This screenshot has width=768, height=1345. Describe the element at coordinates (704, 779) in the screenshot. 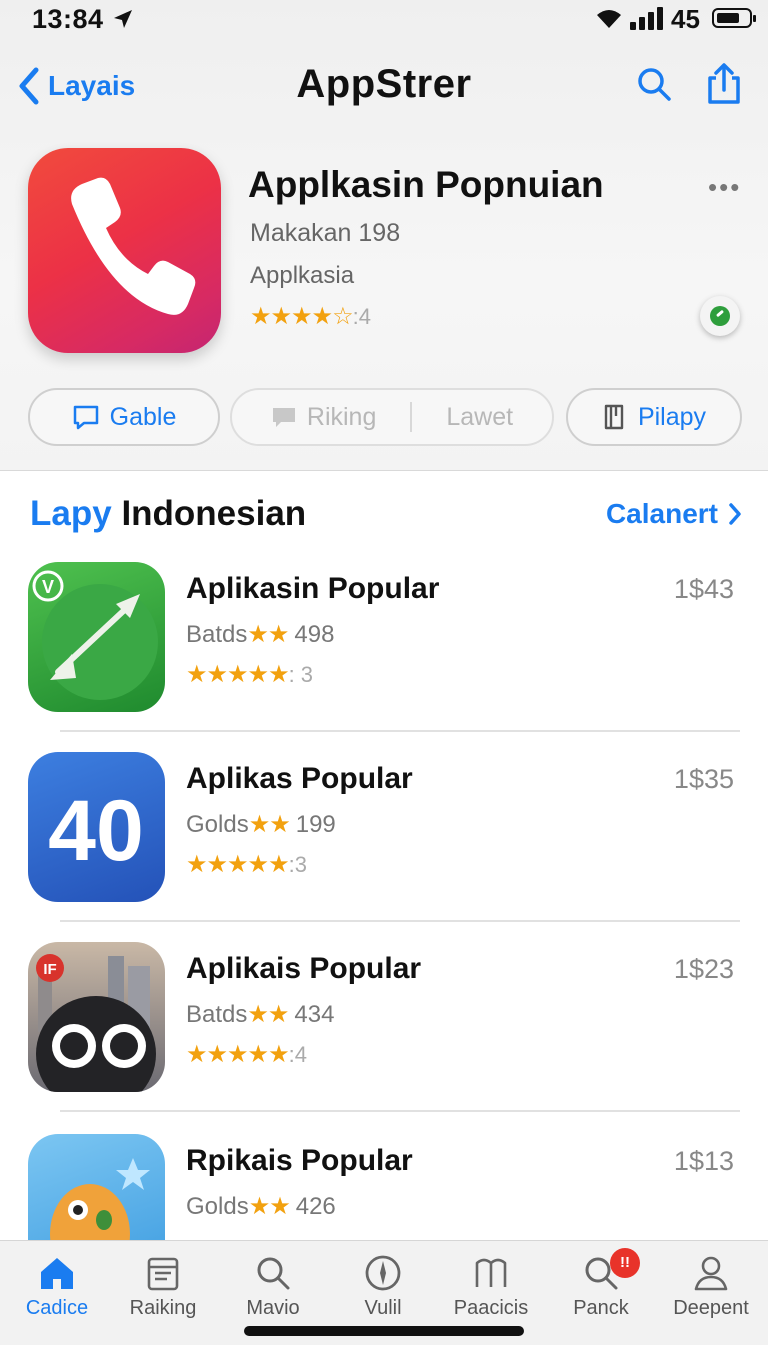

I see `app-price: 1$35` at that location.